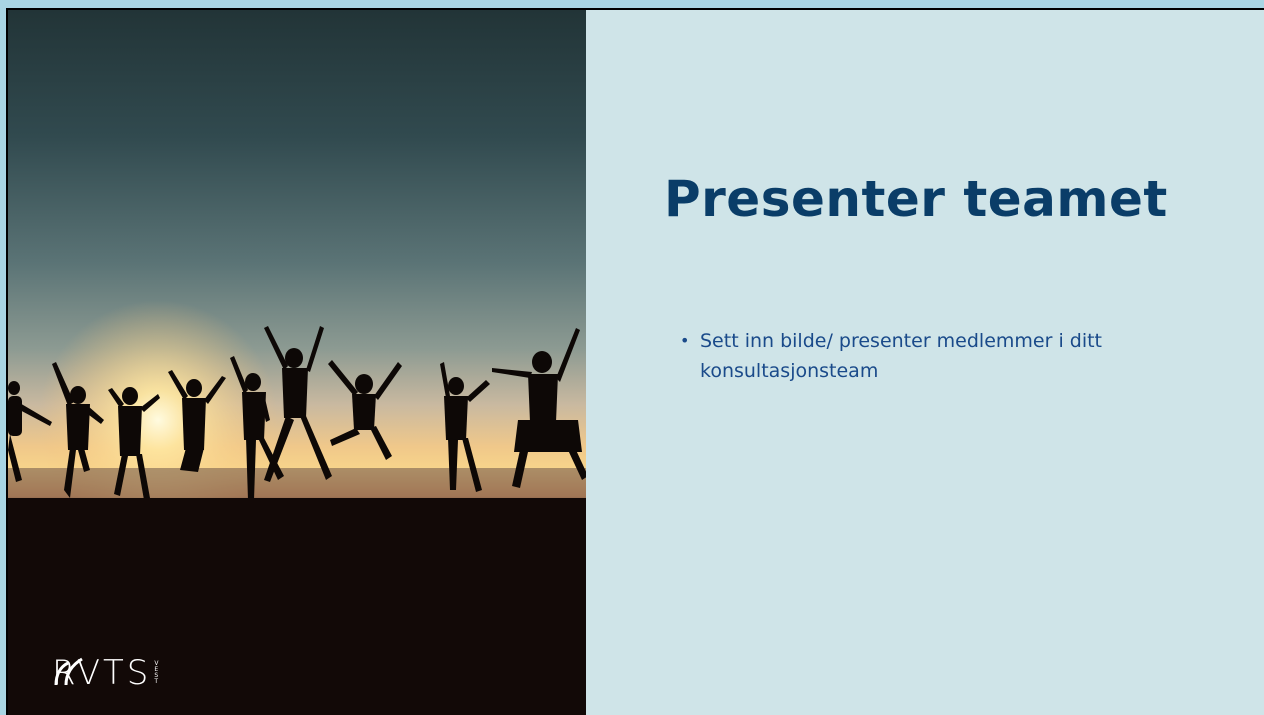  What do you see at coordinates (916, 199) in the screenshot?
I see `slide-title: Presenter teamet` at bounding box center [916, 199].